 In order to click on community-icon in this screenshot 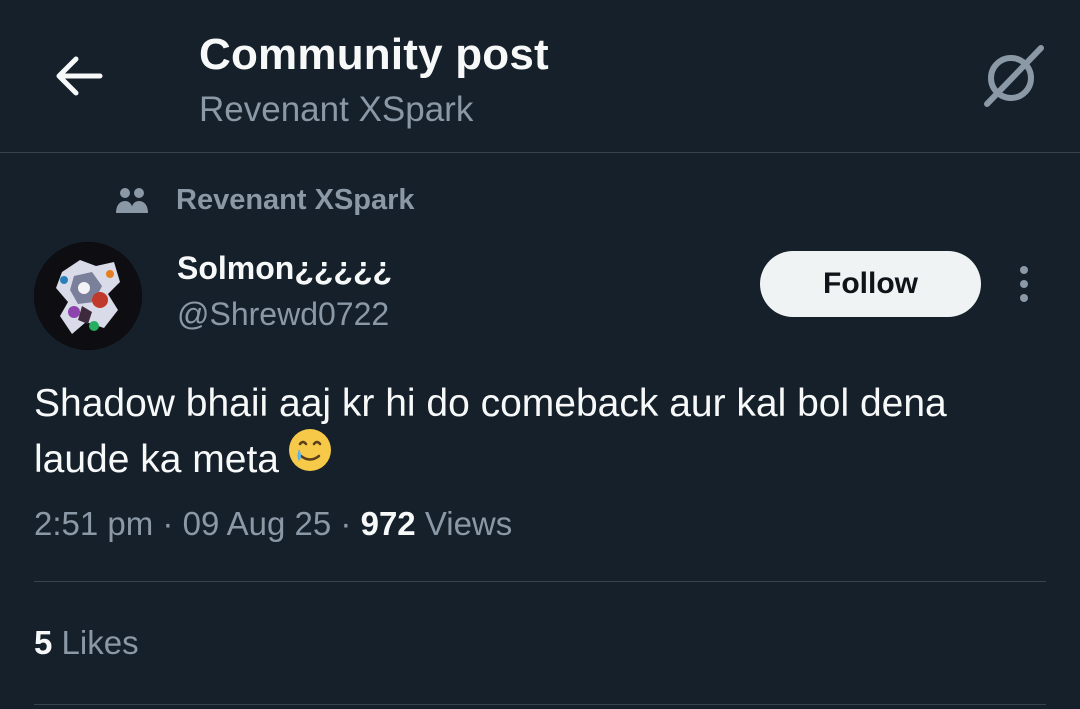, I will do `click(132, 200)`.